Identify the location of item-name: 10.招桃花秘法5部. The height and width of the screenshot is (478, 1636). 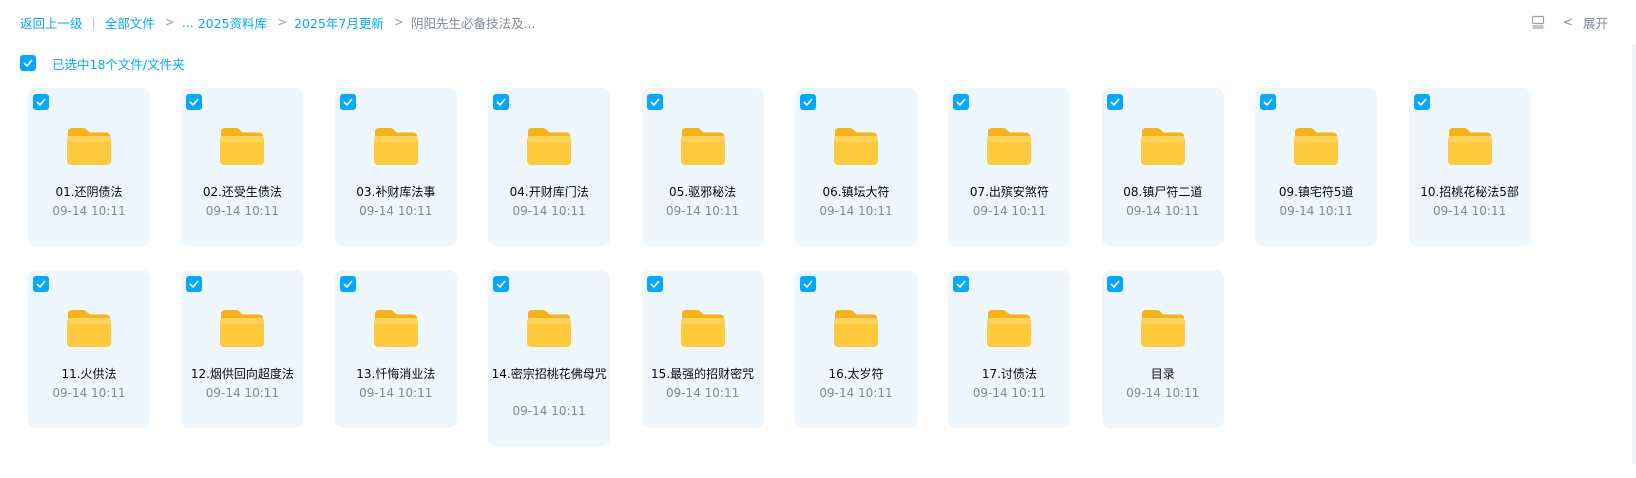
(1469, 192).